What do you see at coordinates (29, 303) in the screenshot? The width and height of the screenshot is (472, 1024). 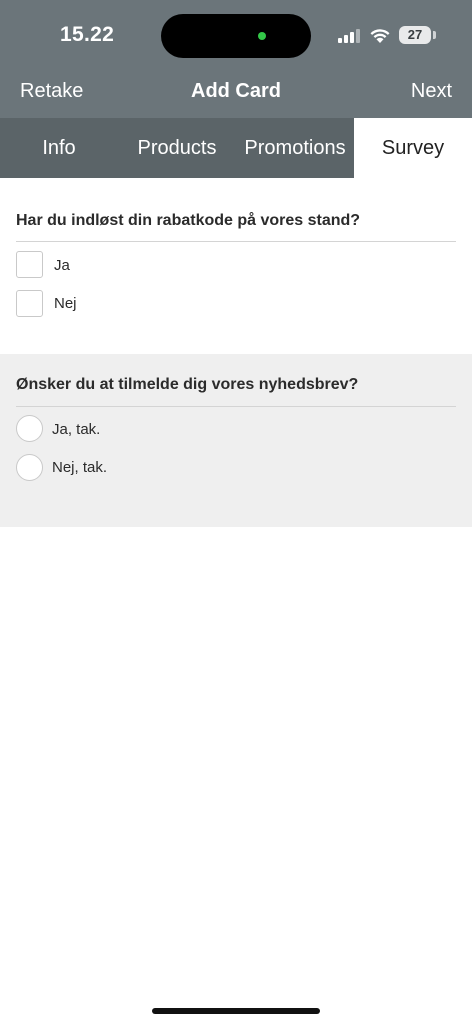 I see `checkbox-nej` at bounding box center [29, 303].